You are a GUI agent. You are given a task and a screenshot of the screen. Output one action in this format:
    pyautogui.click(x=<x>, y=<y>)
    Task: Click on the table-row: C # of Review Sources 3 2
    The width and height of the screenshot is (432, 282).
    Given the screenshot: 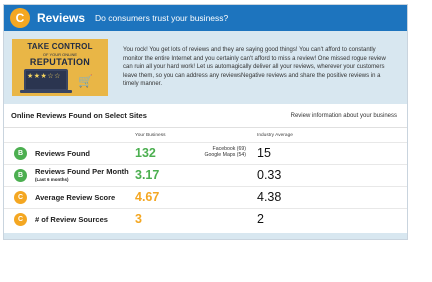 What is the action you would take?
    pyautogui.click(x=205, y=219)
    